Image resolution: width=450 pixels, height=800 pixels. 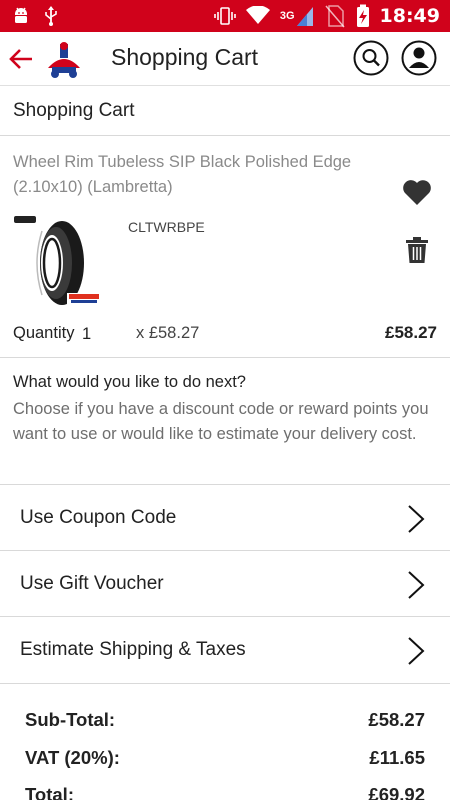 What do you see at coordinates (166, 227) in the screenshot?
I see `product-sku: CLTWRBPE` at bounding box center [166, 227].